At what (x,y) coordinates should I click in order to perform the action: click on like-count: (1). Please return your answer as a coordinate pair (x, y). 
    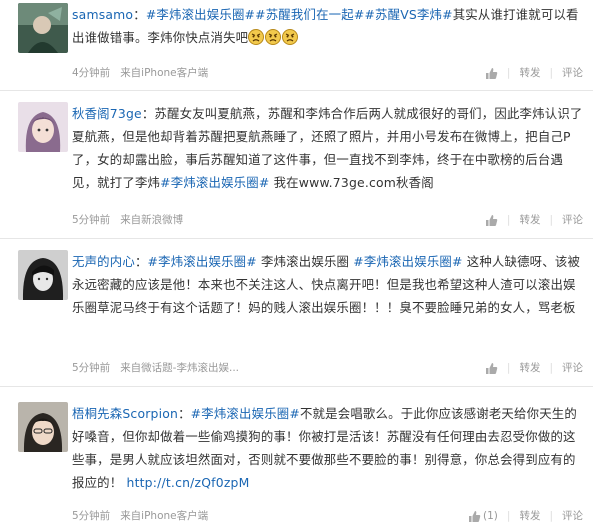
    Looking at the image, I should click on (490, 516).